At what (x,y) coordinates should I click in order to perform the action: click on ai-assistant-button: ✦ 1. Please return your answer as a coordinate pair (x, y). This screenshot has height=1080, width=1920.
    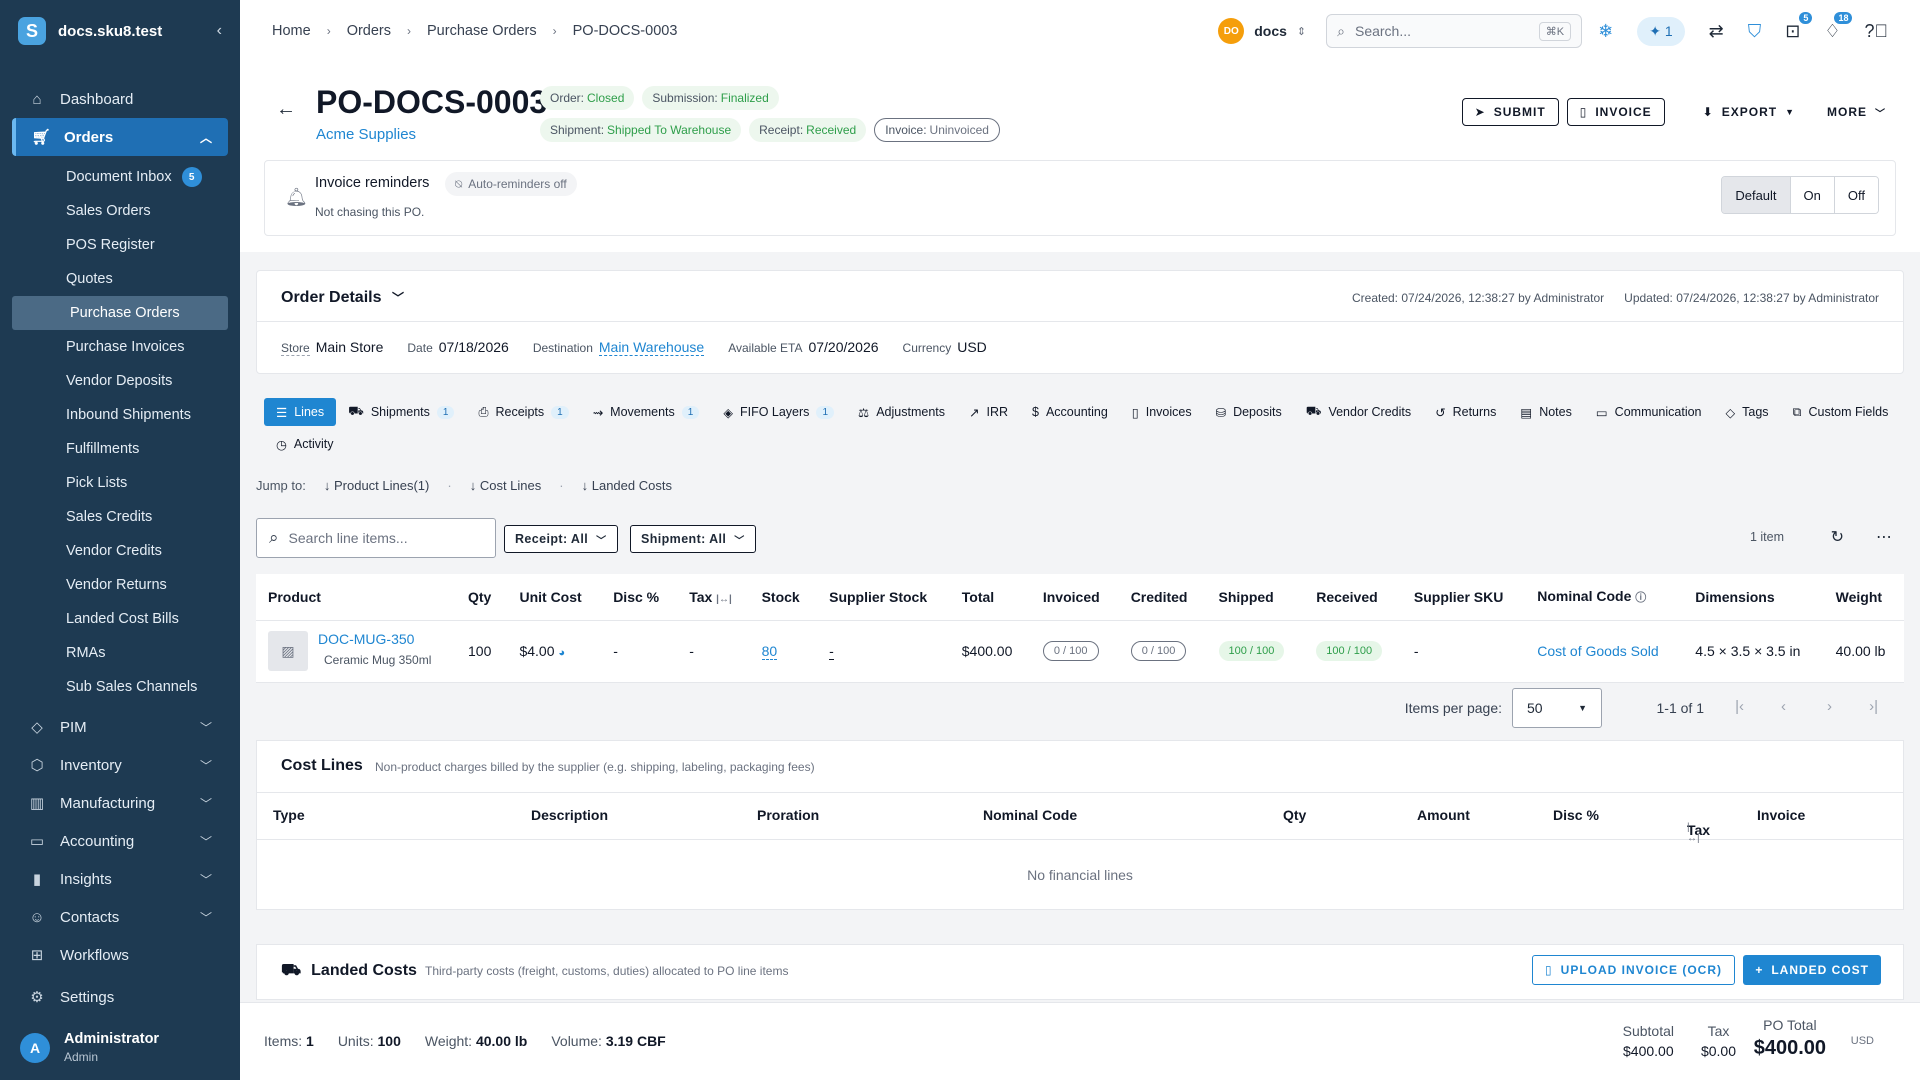
    Looking at the image, I should click on (1661, 31).